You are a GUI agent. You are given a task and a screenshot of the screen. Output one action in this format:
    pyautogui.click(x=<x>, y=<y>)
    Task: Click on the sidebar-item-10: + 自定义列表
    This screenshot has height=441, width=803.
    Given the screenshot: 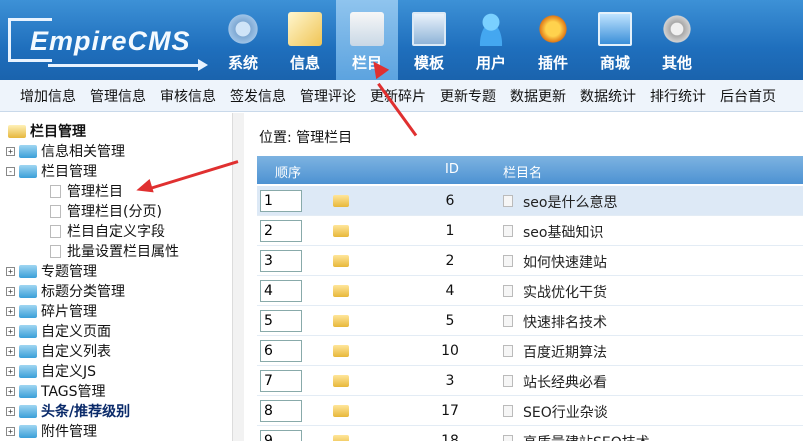 What is the action you would take?
    pyautogui.click(x=58, y=351)
    